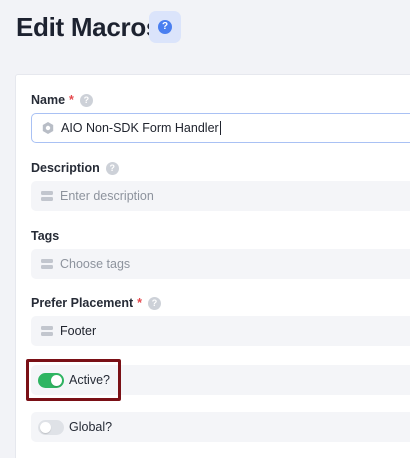 This screenshot has width=410, height=458. Describe the element at coordinates (141, 128) in the screenshot. I see `name-value: AIO Non-SDK Form Handler` at that location.